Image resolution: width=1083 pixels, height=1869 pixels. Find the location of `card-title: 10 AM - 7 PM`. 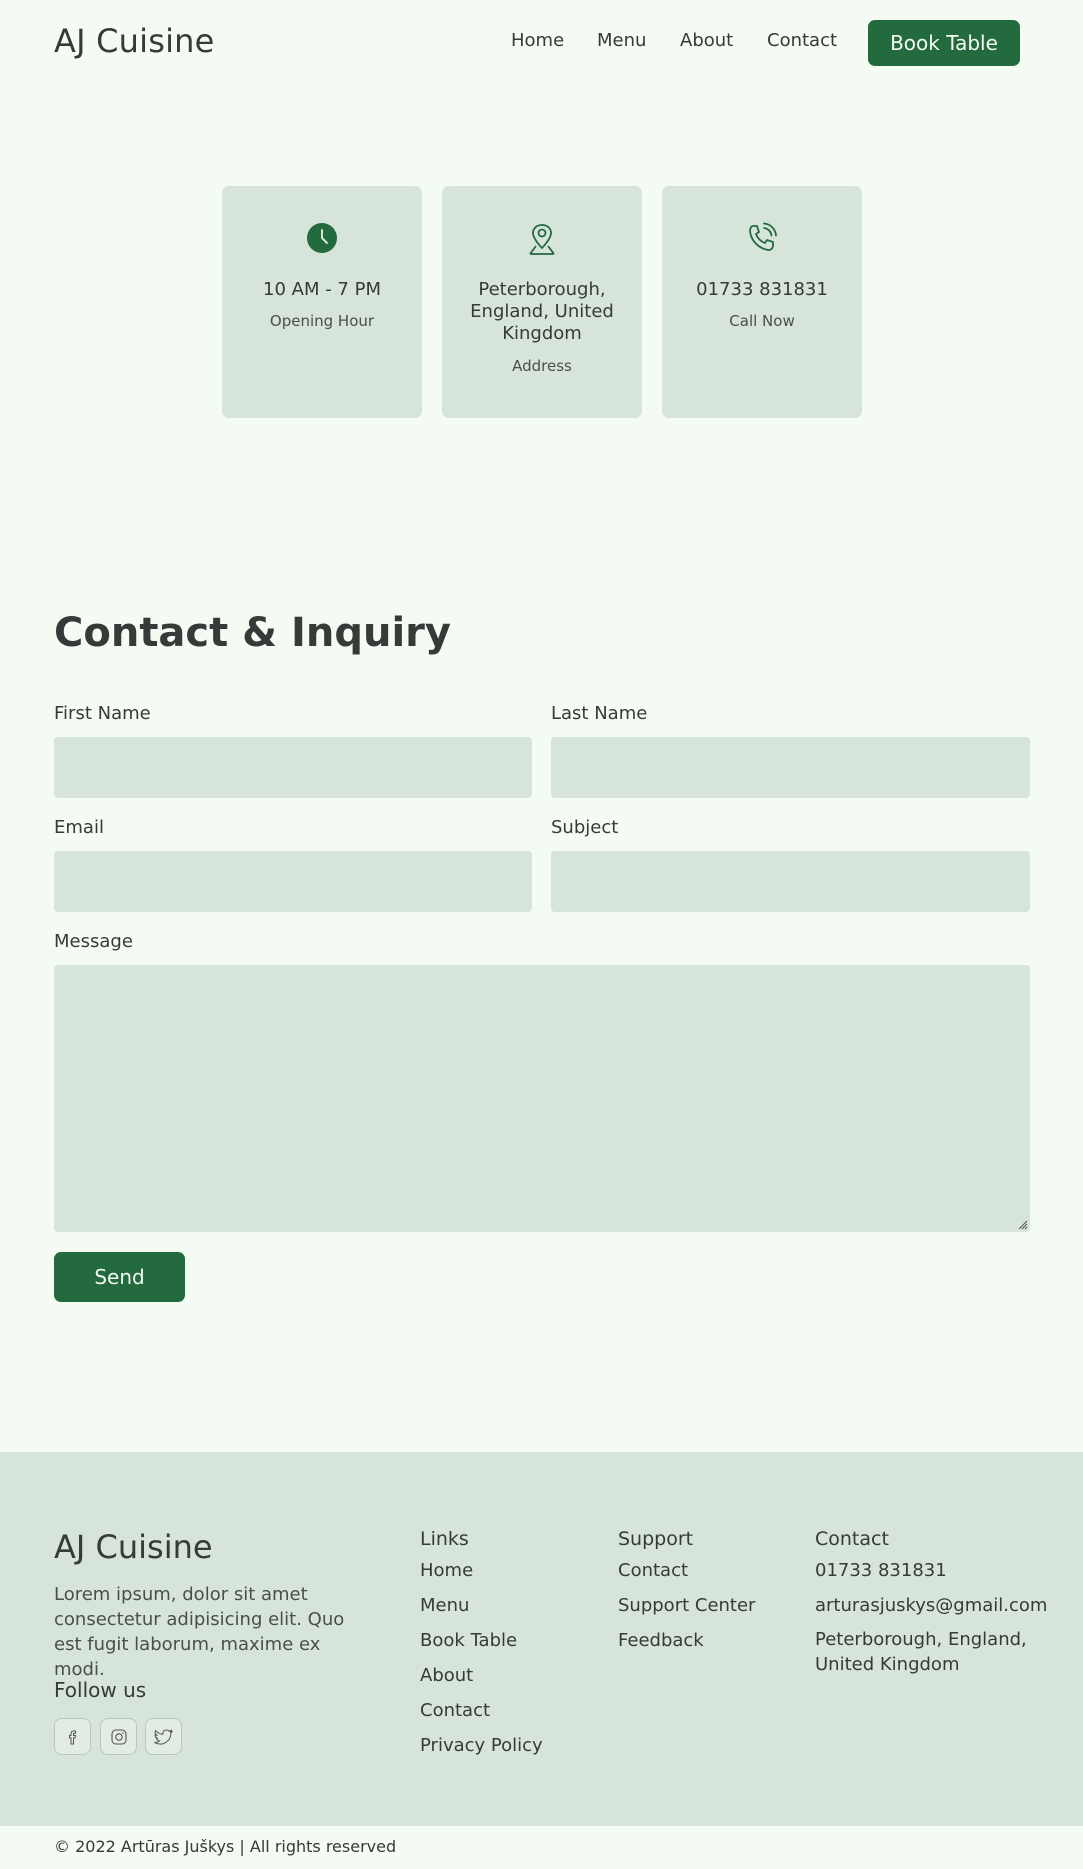

card-title: 10 AM - 7 PM is located at coordinates (322, 289).